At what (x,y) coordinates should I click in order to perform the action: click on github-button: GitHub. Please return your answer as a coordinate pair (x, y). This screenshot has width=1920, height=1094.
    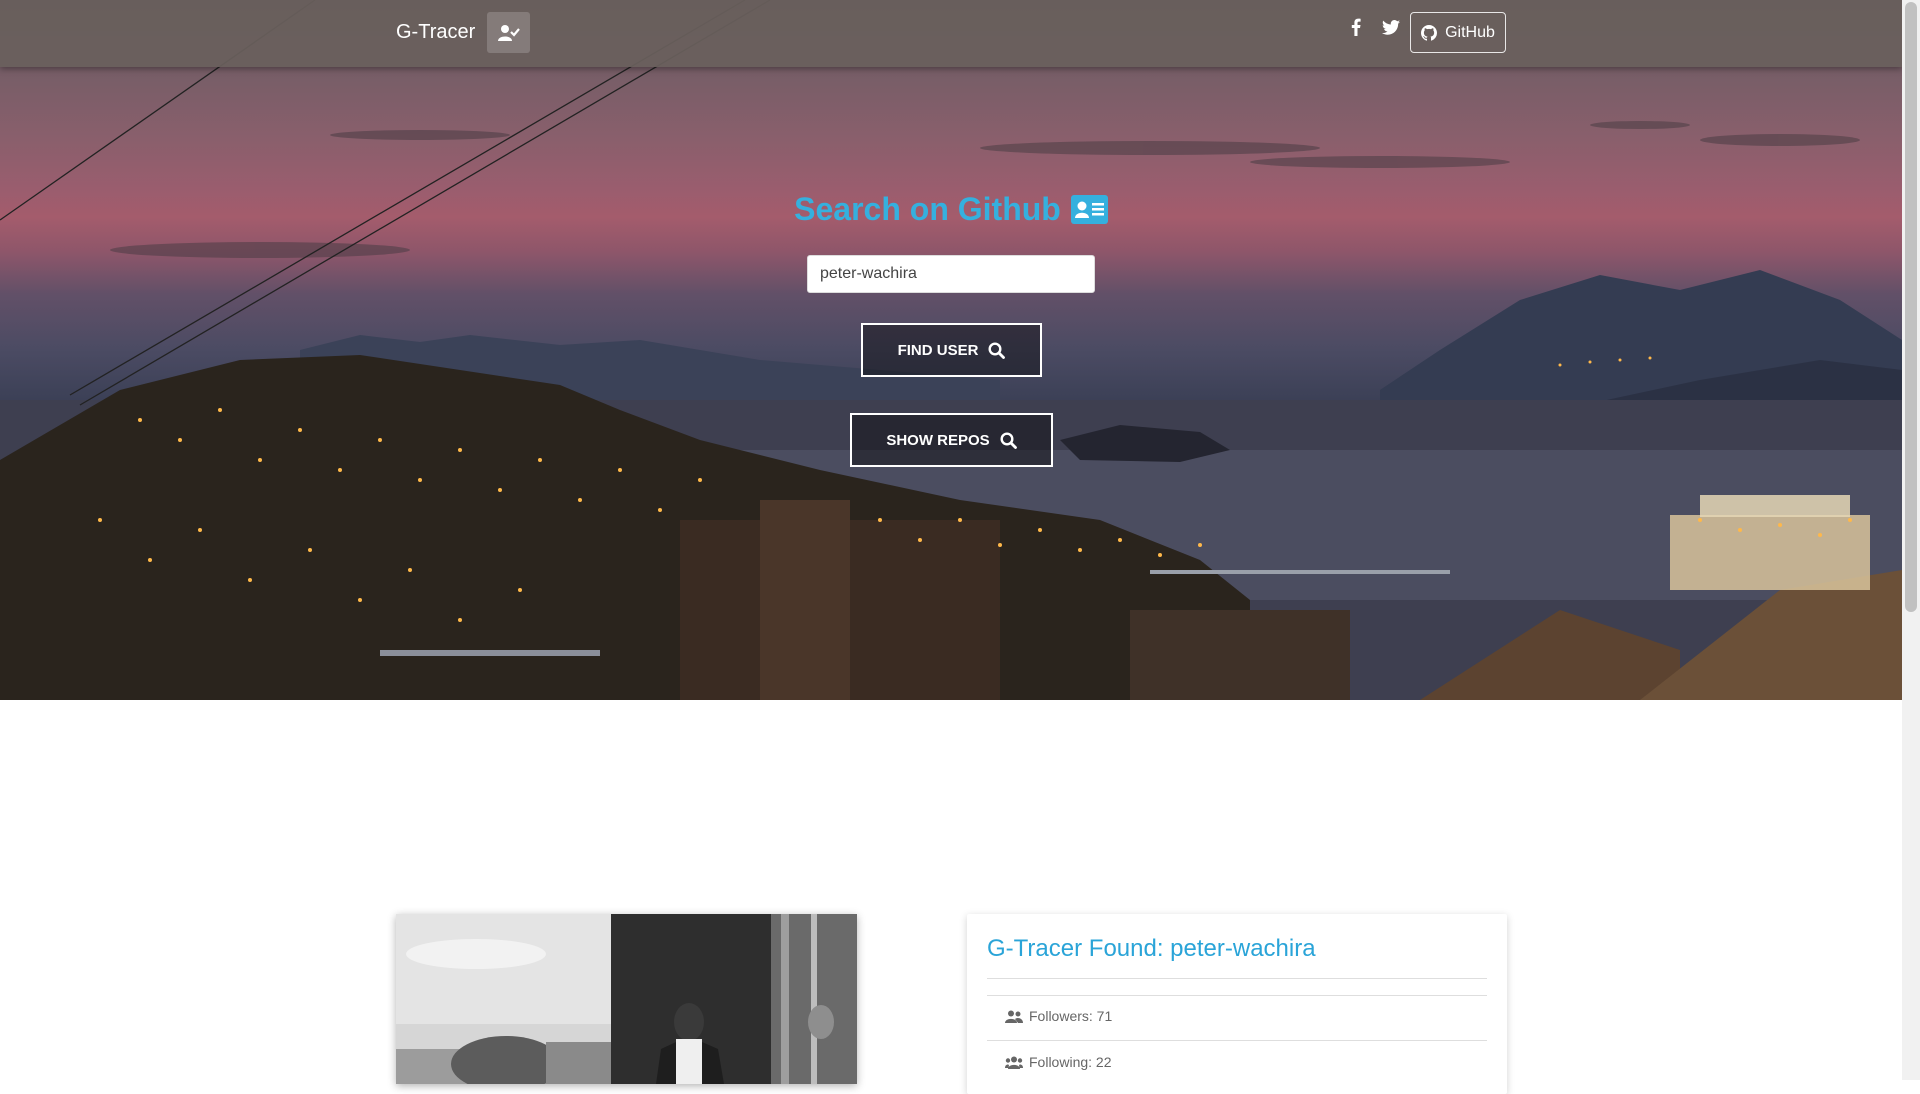
    Looking at the image, I should click on (1458, 32).